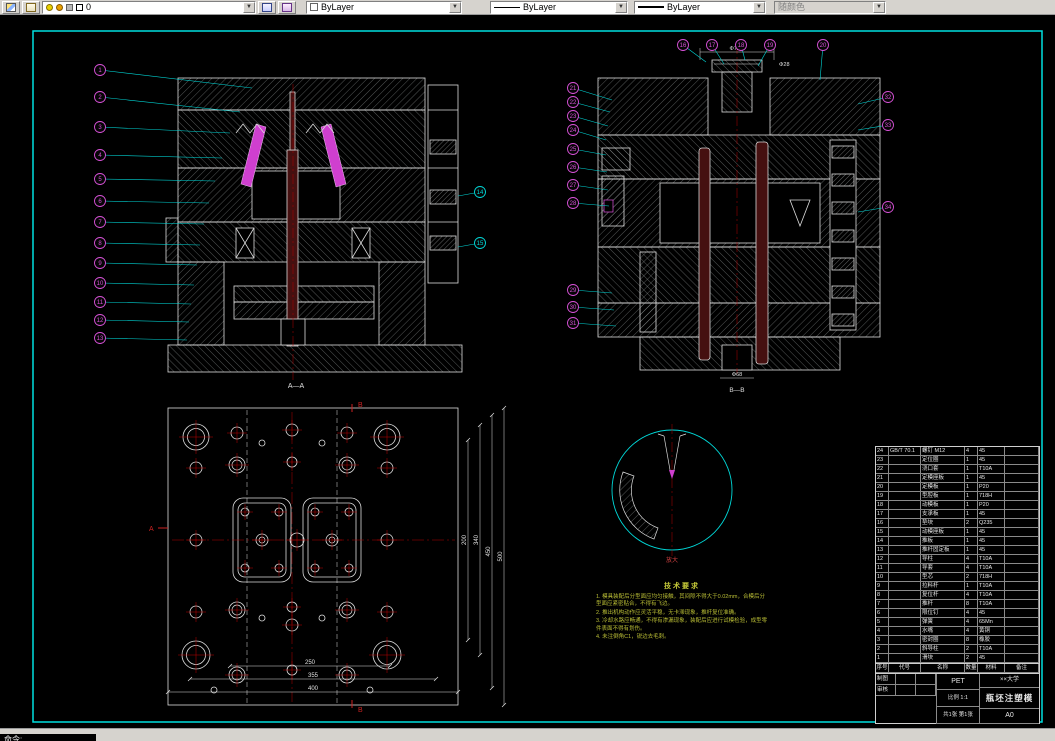 The height and width of the screenshot is (741, 1055). I want to click on svg-text: 30, so click(573, 308).